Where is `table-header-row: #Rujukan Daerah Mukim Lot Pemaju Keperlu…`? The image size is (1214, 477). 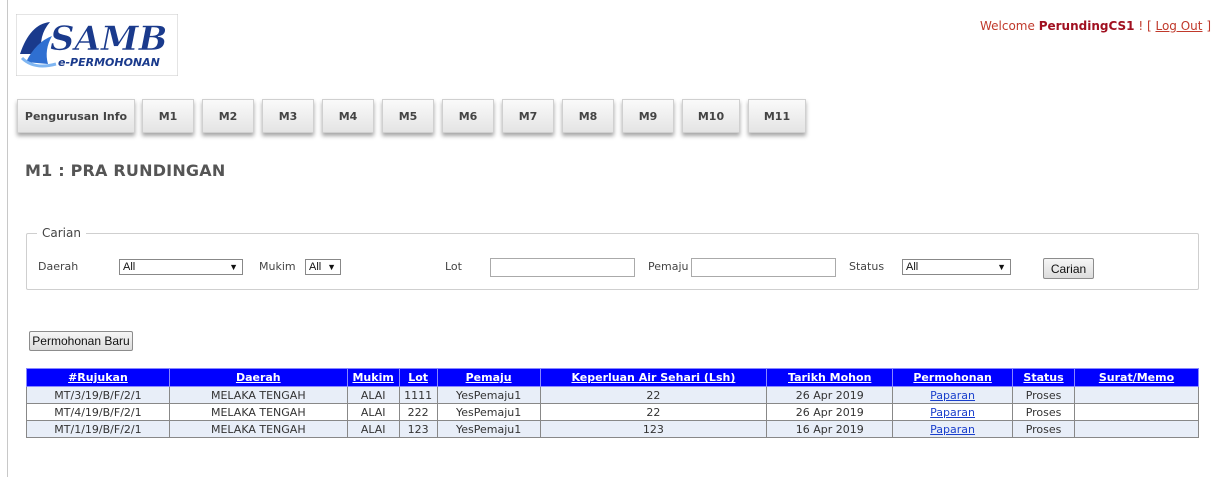
table-header-row: #Rujukan Daerah Mukim Lot Pemaju Keperlu… is located at coordinates (612, 377).